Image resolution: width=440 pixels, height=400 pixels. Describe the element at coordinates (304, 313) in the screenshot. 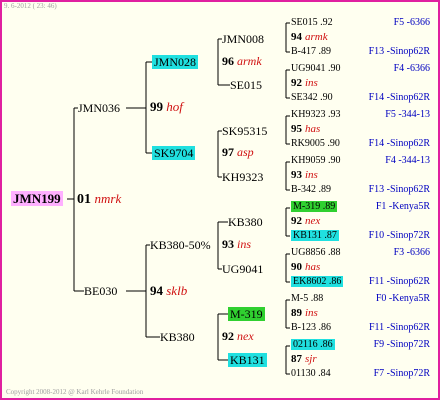

I see `ancestor-mid: 89 ins` at that location.